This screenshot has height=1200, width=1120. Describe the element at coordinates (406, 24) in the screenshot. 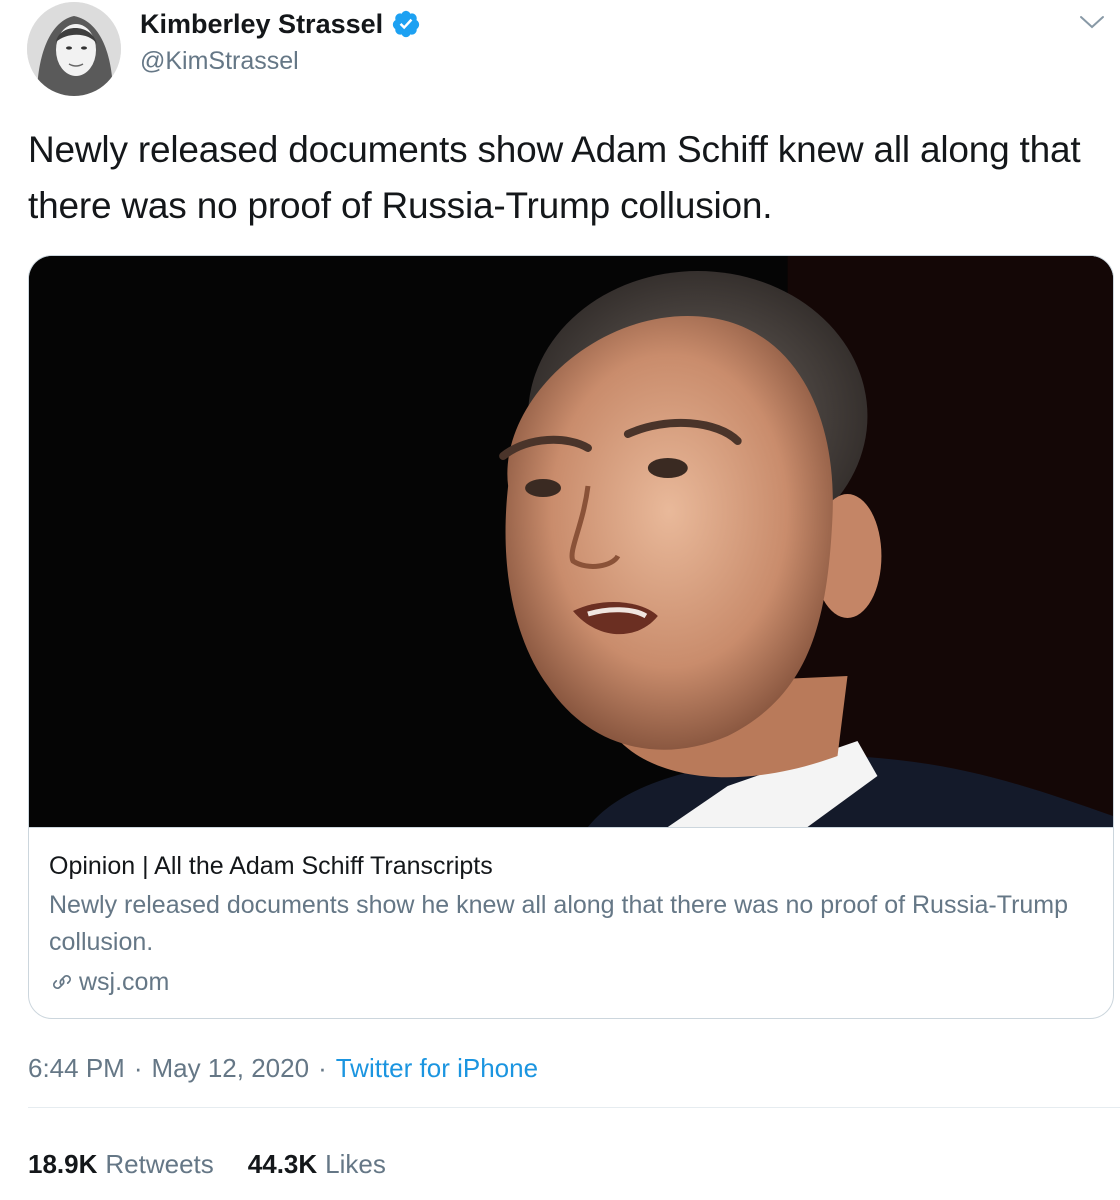

I see `verified-badge-icon` at that location.